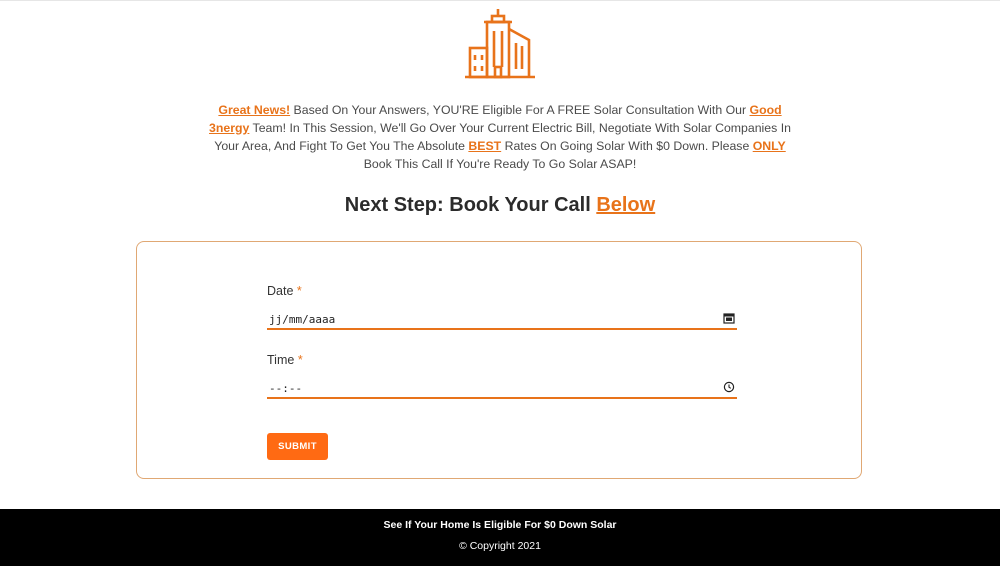 The height and width of the screenshot is (566, 1000). Describe the element at coordinates (500, 546) in the screenshot. I see `footer-copyright: © Copyright 2021` at that location.